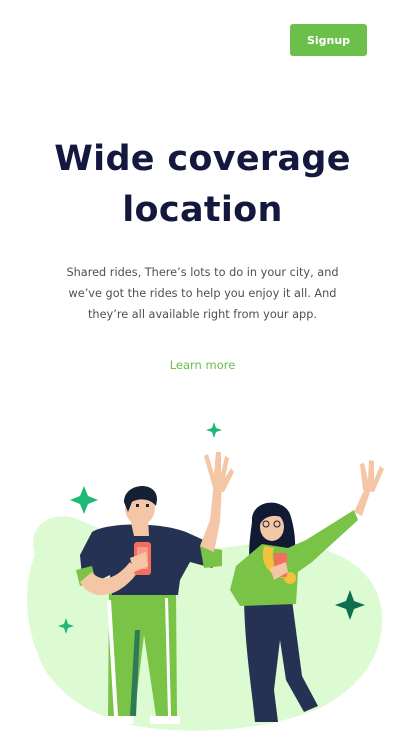 The height and width of the screenshot is (748, 405). Describe the element at coordinates (202, 210) in the screenshot. I see `page-title-line-2: location` at that location.